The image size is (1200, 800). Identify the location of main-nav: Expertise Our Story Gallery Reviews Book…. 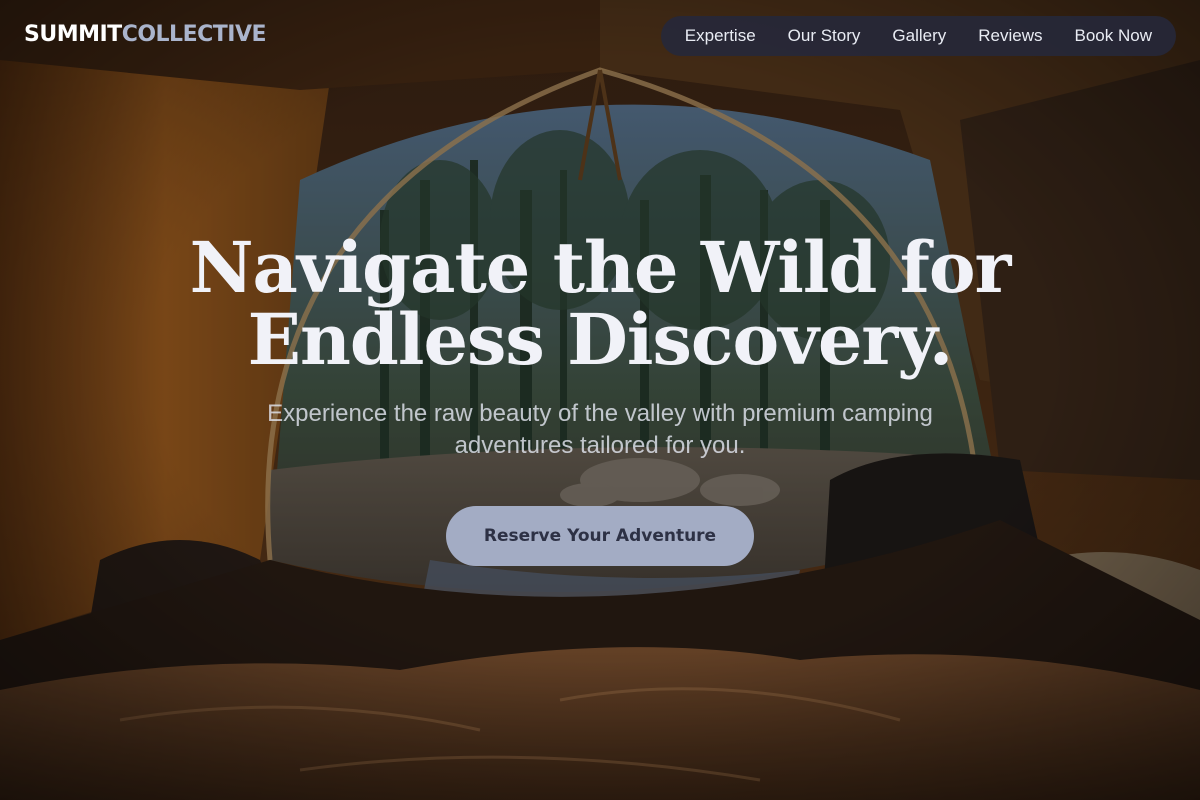
(918, 36).